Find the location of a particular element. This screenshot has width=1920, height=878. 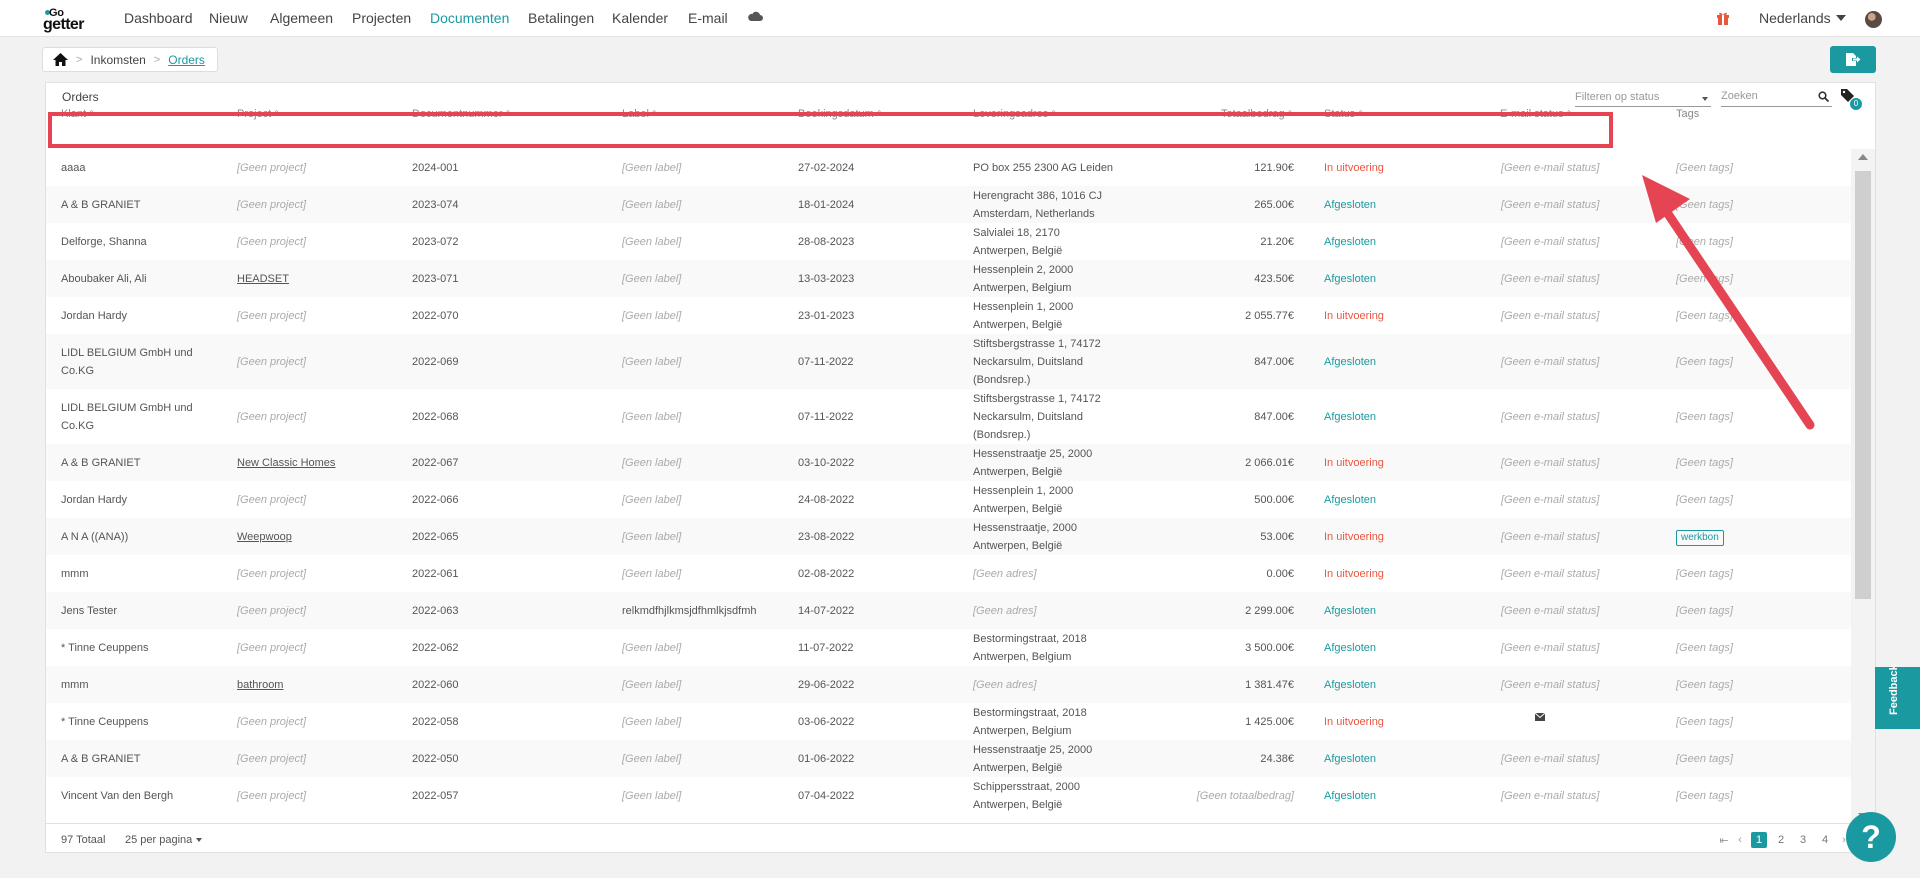

column-header-label: Leveringsadres is located at coordinates (1011, 114).